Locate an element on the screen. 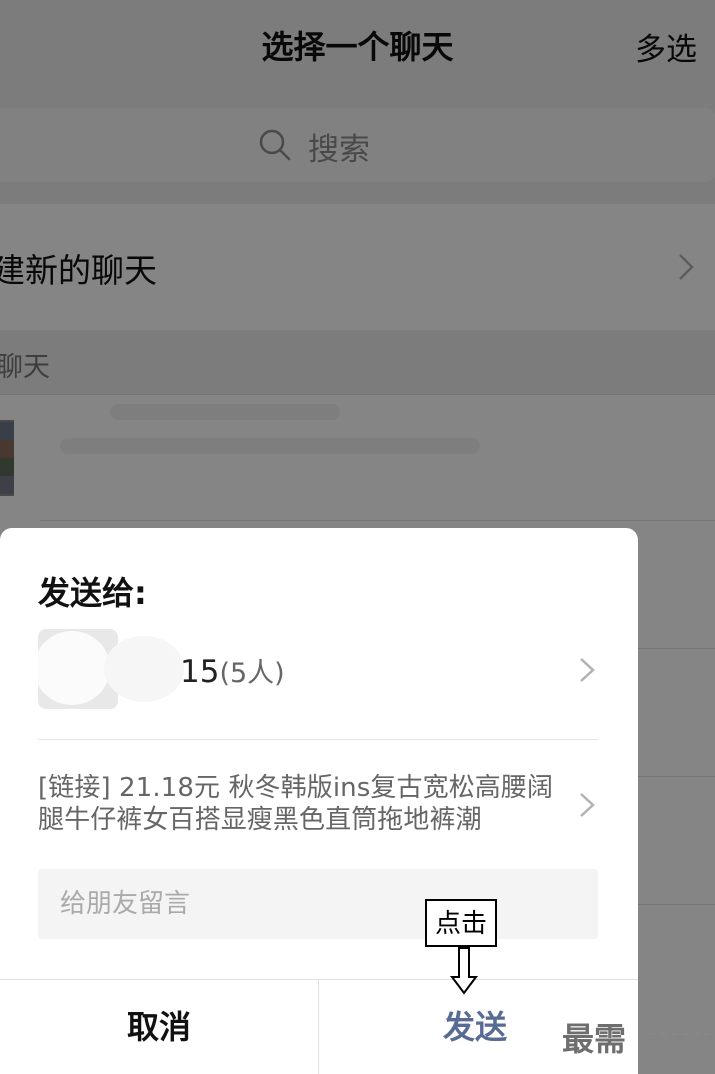 Image resolution: width=715 pixels, height=1074 pixels. dialog-title: 发送给: is located at coordinates (92, 593).